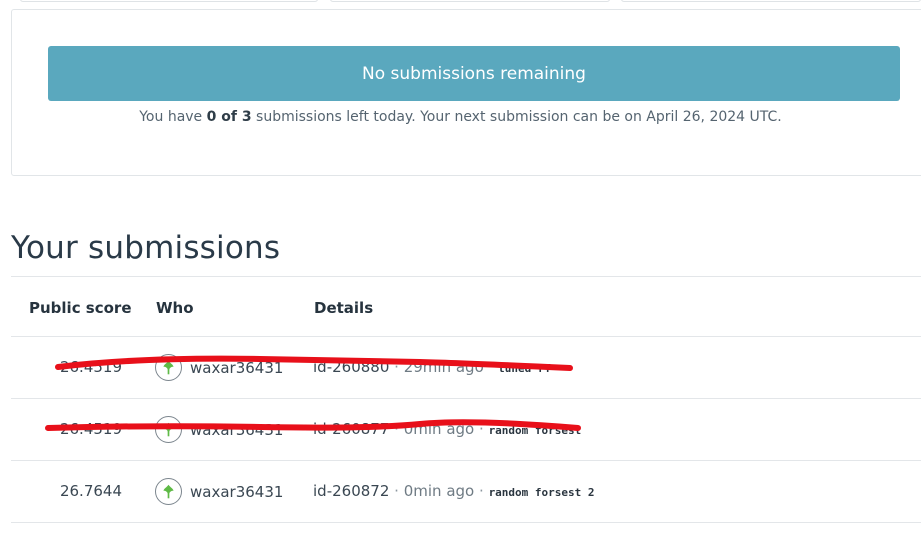 Image resolution: width=921 pixels, height=544 pixels. I want to click on header-public-score: Public score, so click(80, 308).